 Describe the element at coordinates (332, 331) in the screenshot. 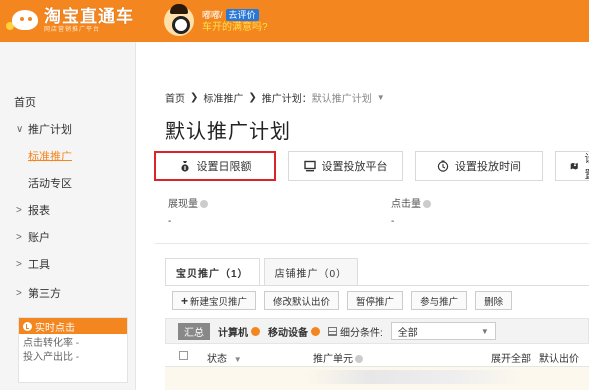

I see `grid-icon` at that location.